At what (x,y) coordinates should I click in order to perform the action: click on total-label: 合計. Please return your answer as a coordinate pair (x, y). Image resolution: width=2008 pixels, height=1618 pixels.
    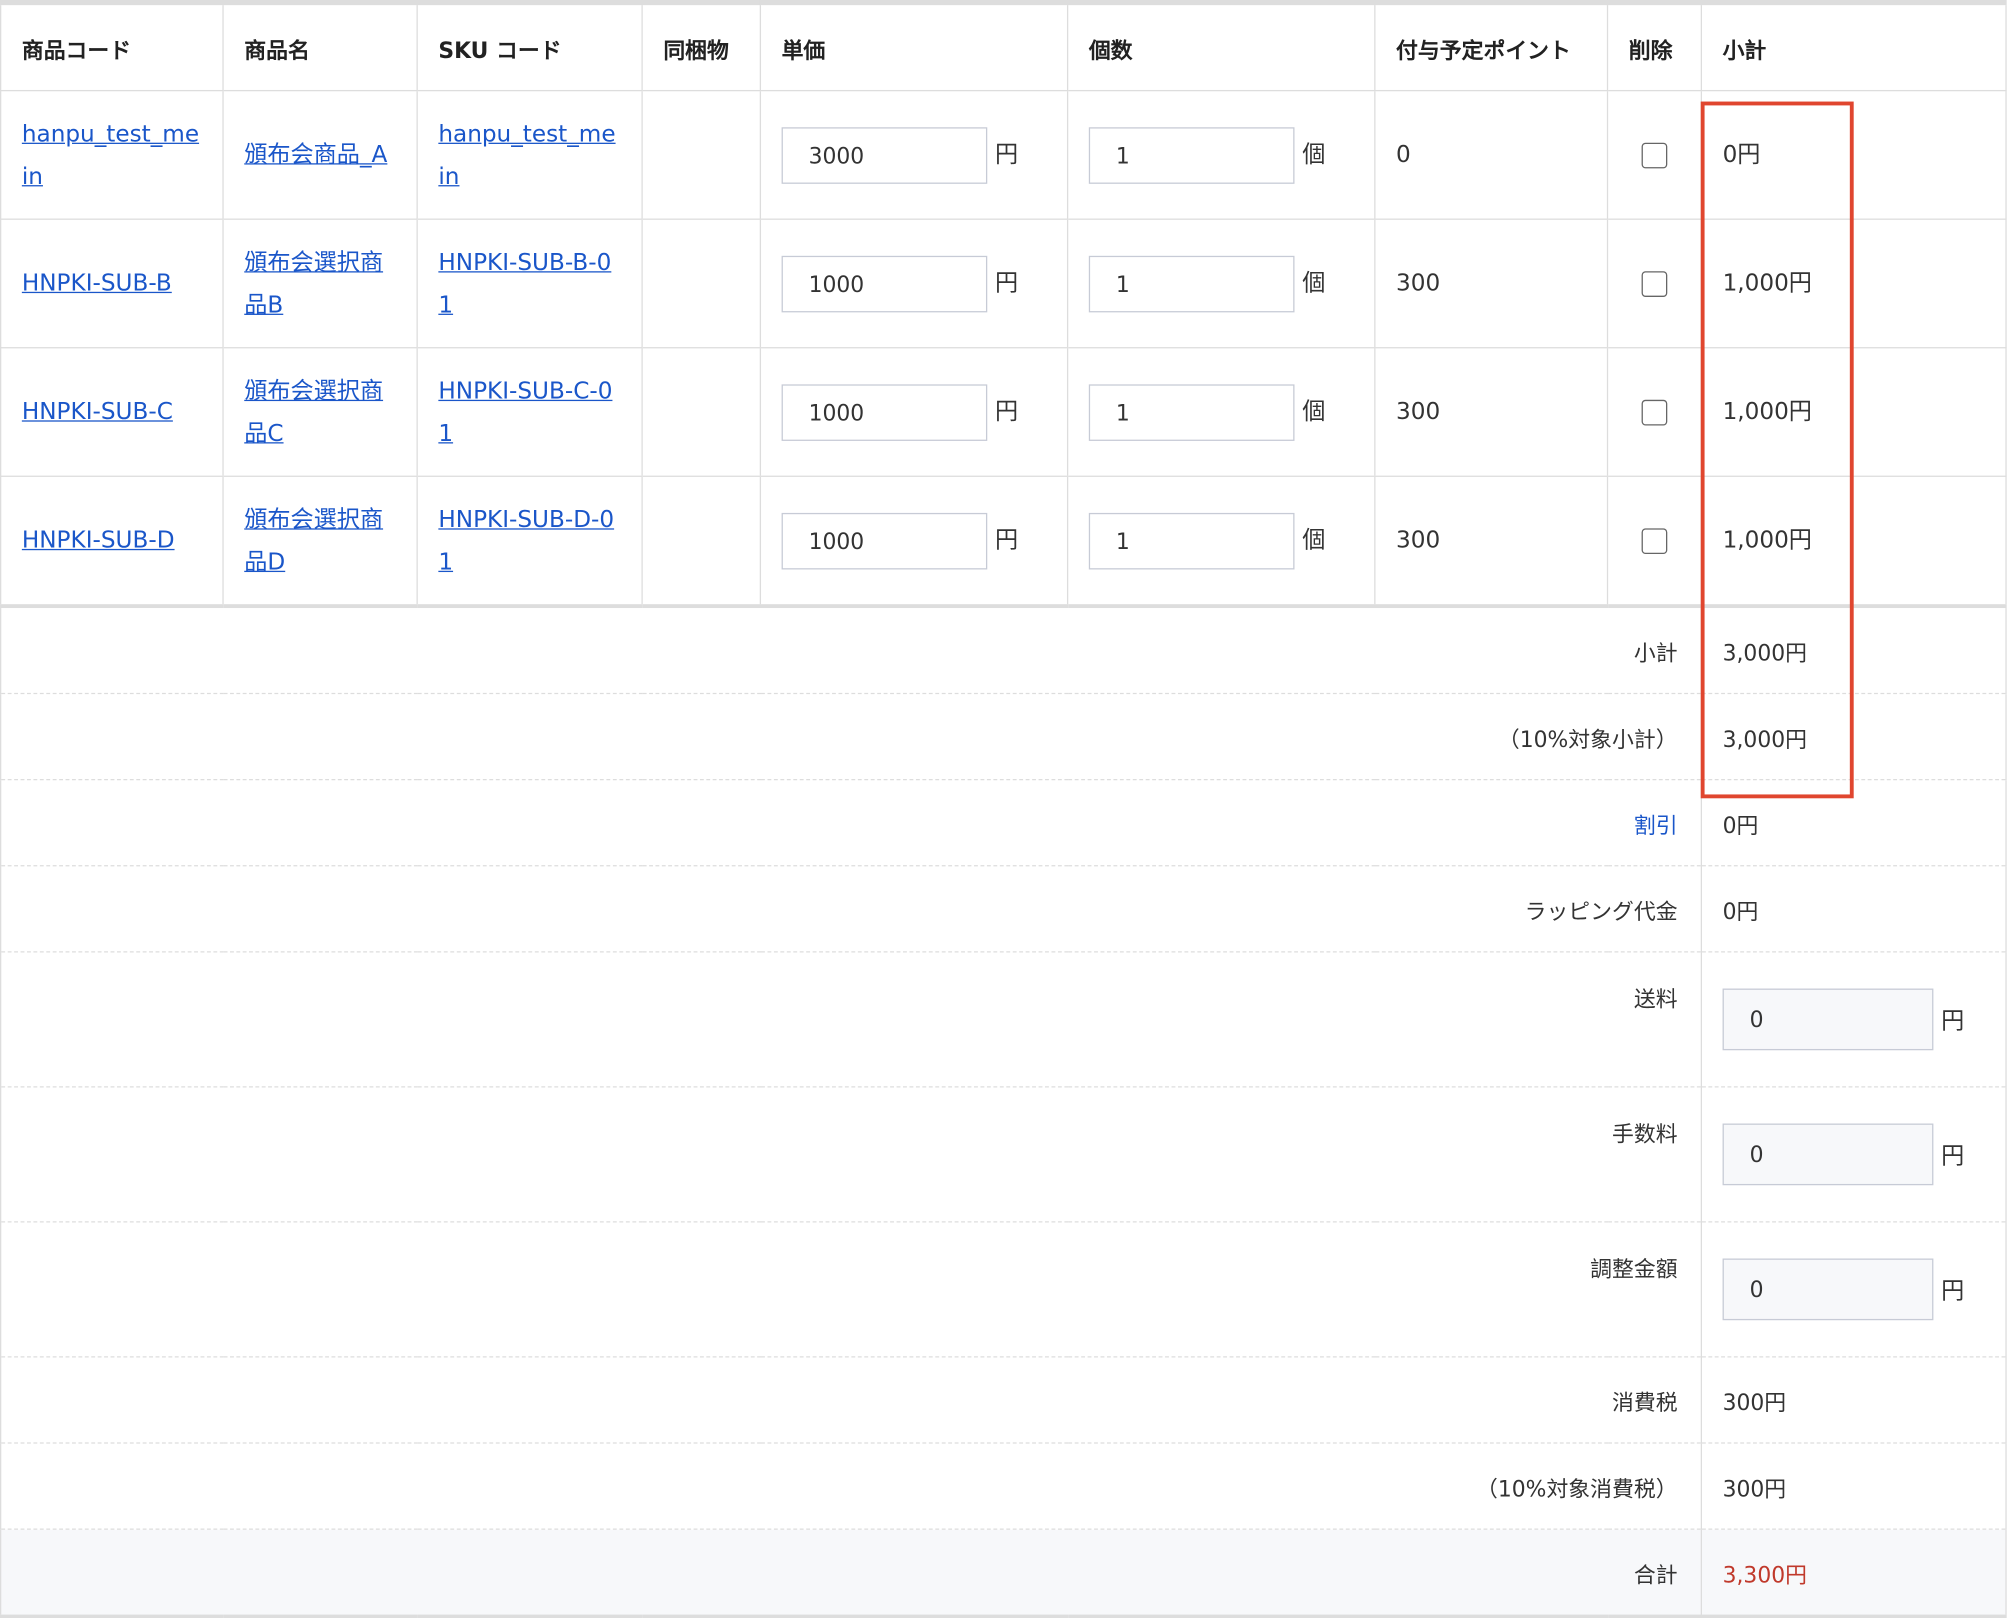
    Looking at the image, I should click on (851, 1573).